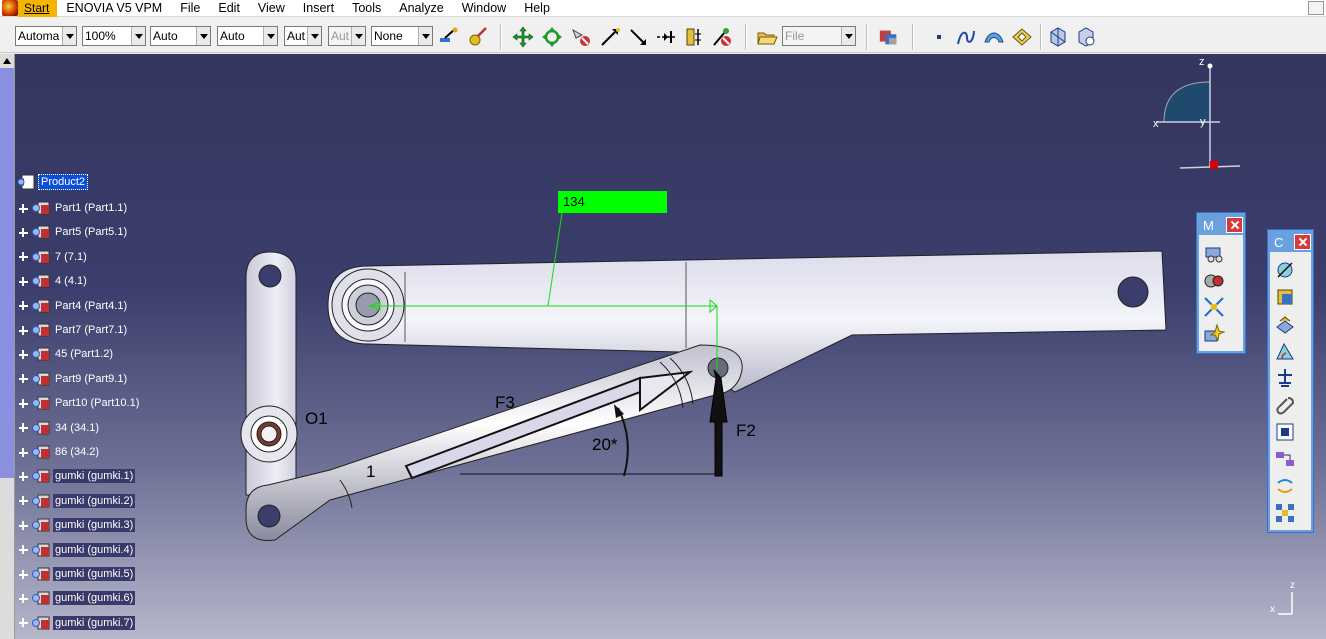 This screenshot has width=1326, height=639. Describe the element at coordinates (722, 37) in the screenshot. I see `hide-show-icon` at that location.